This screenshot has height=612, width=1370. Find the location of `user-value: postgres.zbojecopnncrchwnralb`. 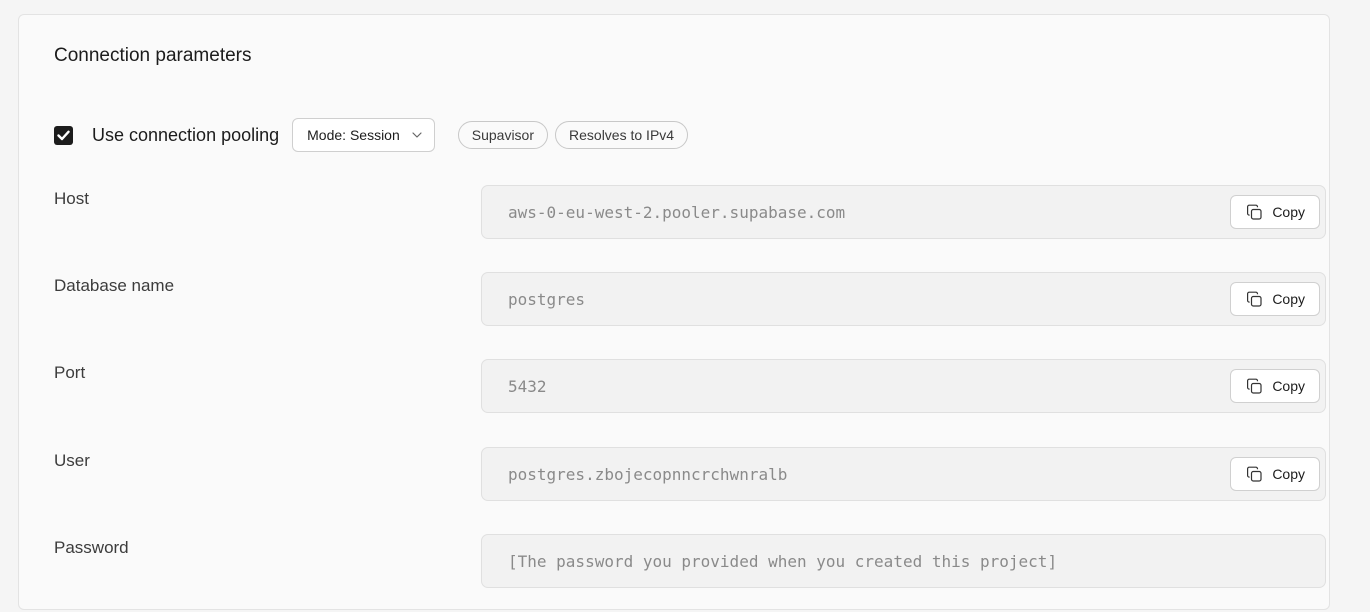

user-value: postgres.zbojecopnncrchwnralb is located at coordinates (648, 474).